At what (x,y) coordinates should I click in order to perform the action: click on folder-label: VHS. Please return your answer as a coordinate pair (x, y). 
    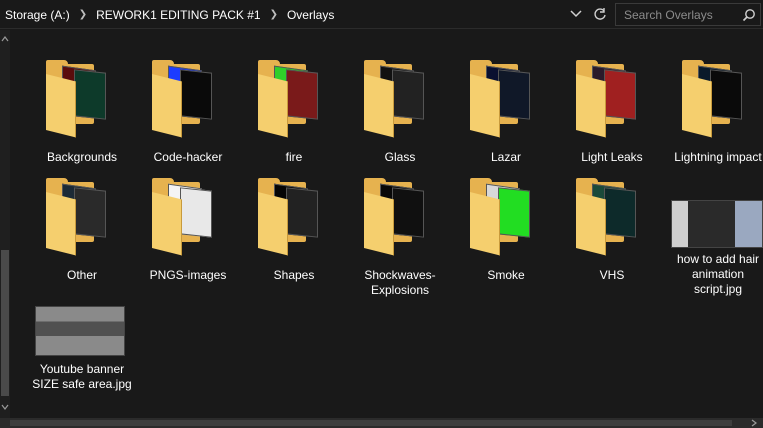
    Looking at the image, I should click on (612, 275).